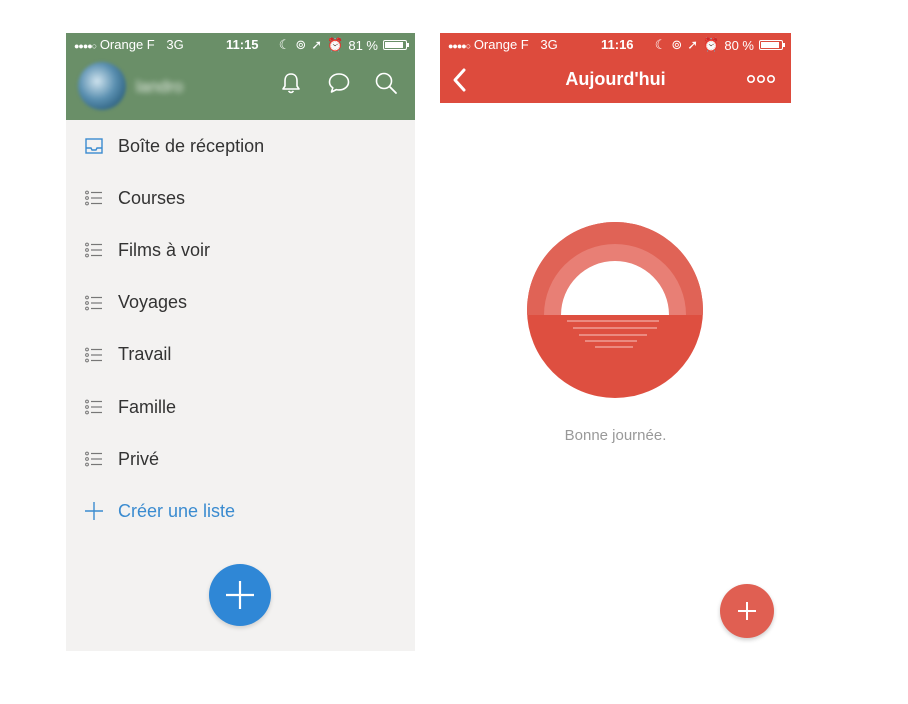 The height and width of the screenshot is (704, 908). Describe the element at coordinates (739, 45) in the screenshot. I see `battery-percent: 80 %` at that location.